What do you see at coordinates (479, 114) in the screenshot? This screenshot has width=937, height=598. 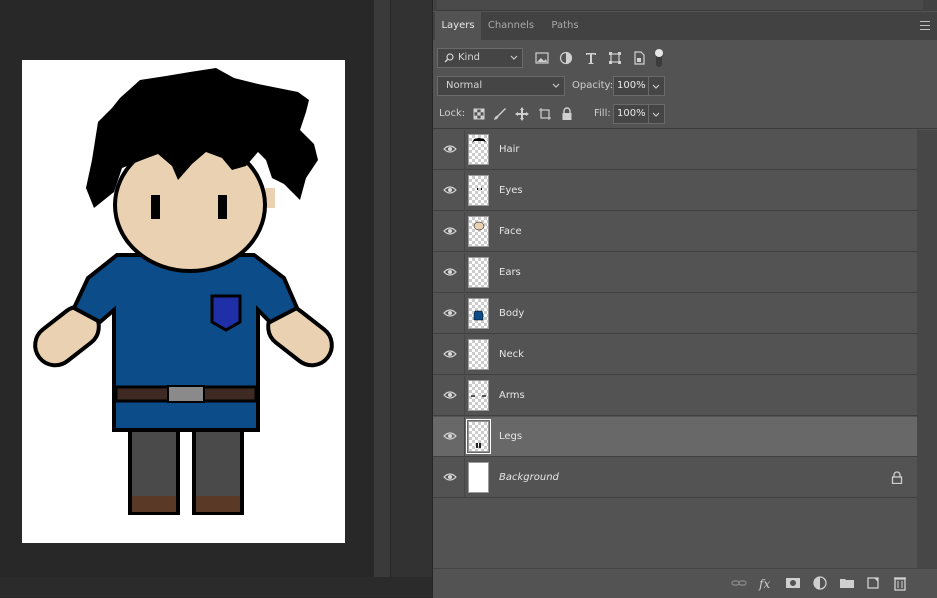 I see `lock-transparent-icon` at bounding box center [479, 114].